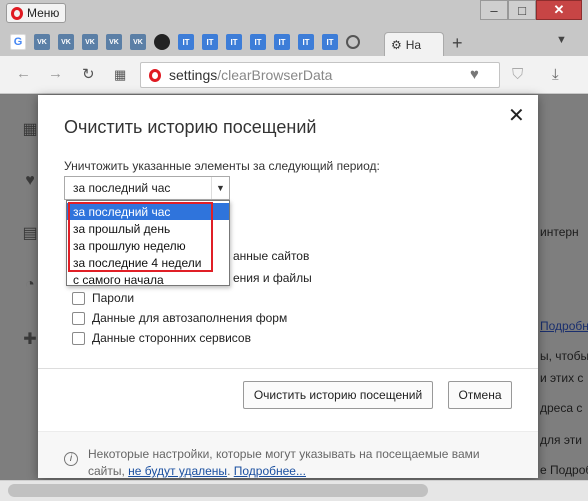 Image resolution: width=588 pixels, height=501 pixels. Describe the element at coordinates (564, 326) in the screenshot. I see `background-link: Подробн` at that location.